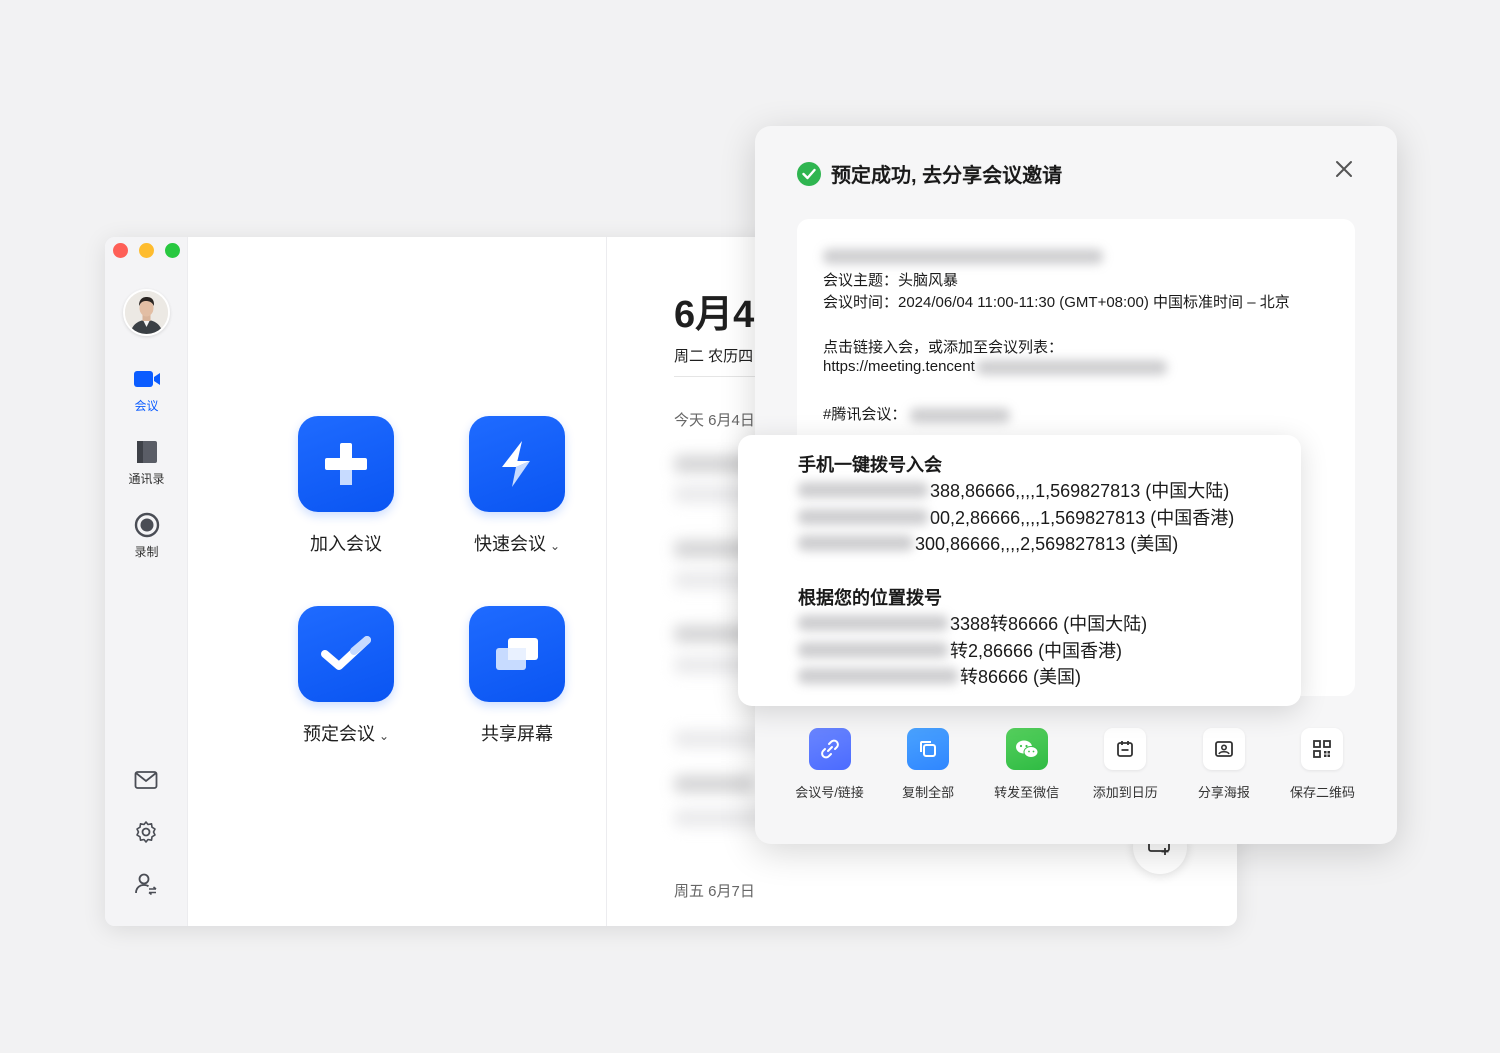  I want to click on window-controls, so click(146, 250).